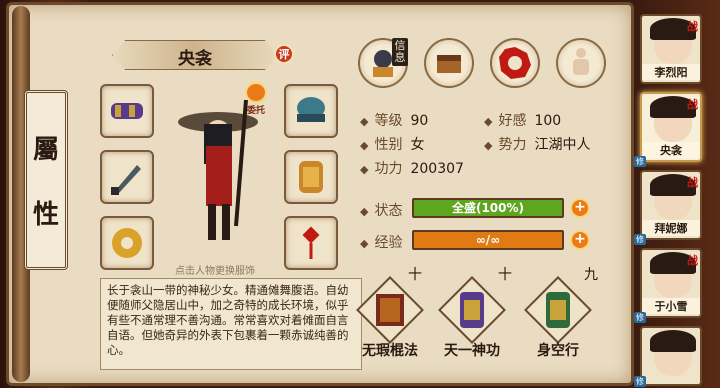 The height and width of the screenshot is (388, 720). What do you see at coordinates (472, 351) in the screenshot?
I see `skill-name-2: 天一神功` at bounding box center [472, 351].